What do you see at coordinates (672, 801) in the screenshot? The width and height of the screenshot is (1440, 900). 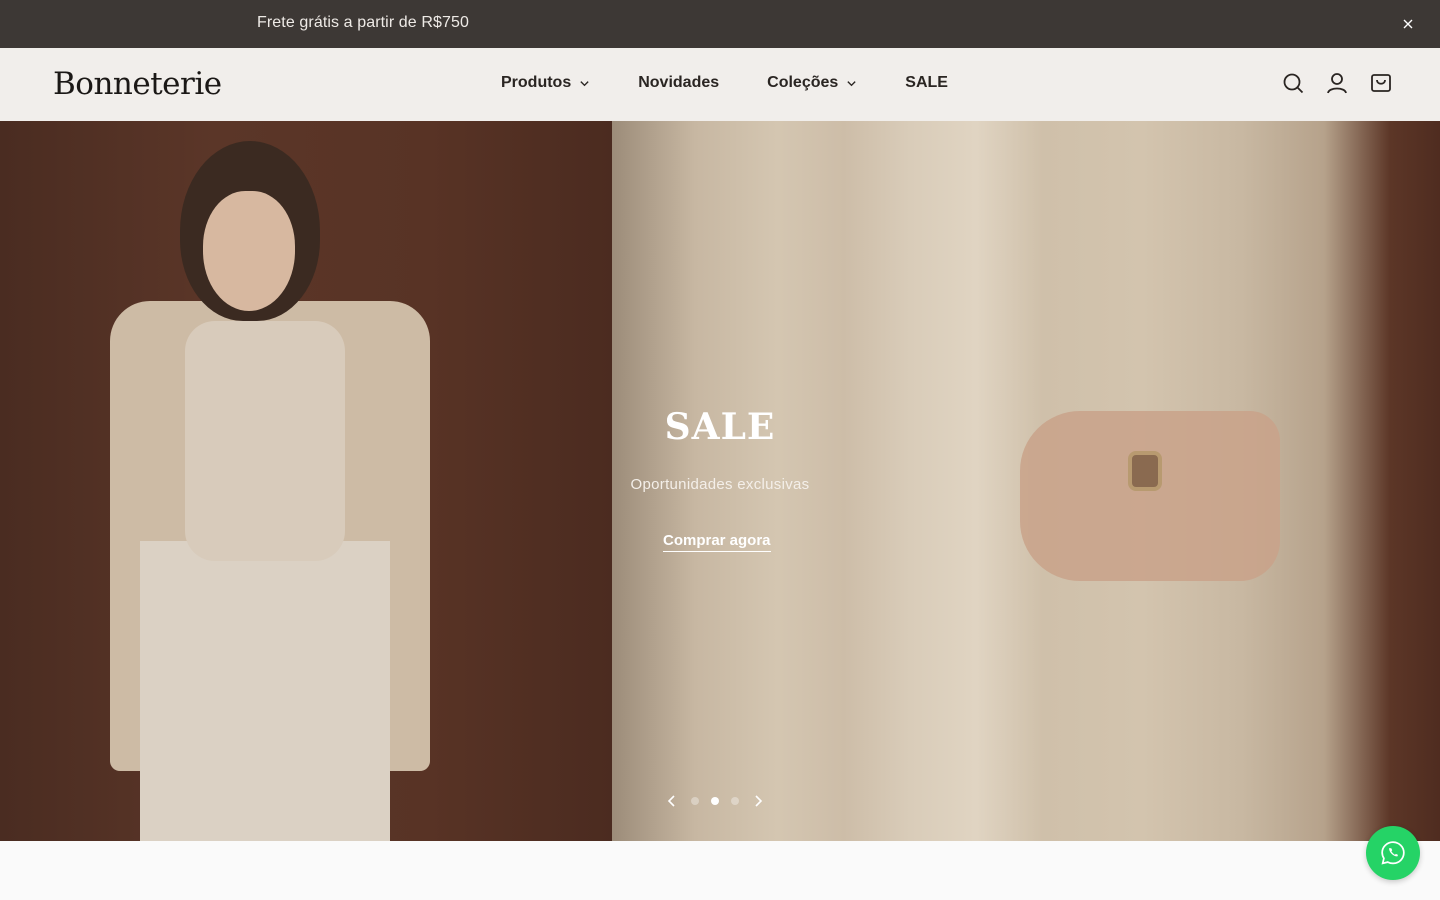 I see `chevron-left-icon` at bounding box center [672, 801].